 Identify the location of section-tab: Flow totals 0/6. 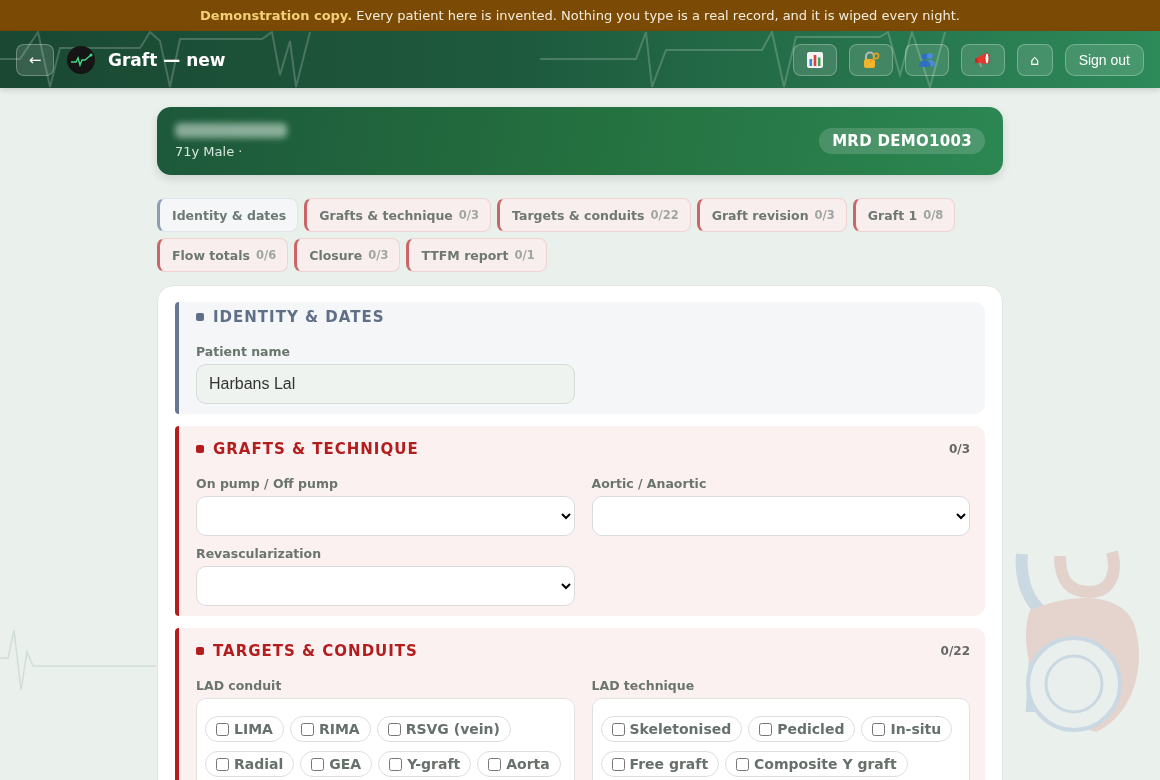
(223, 255).